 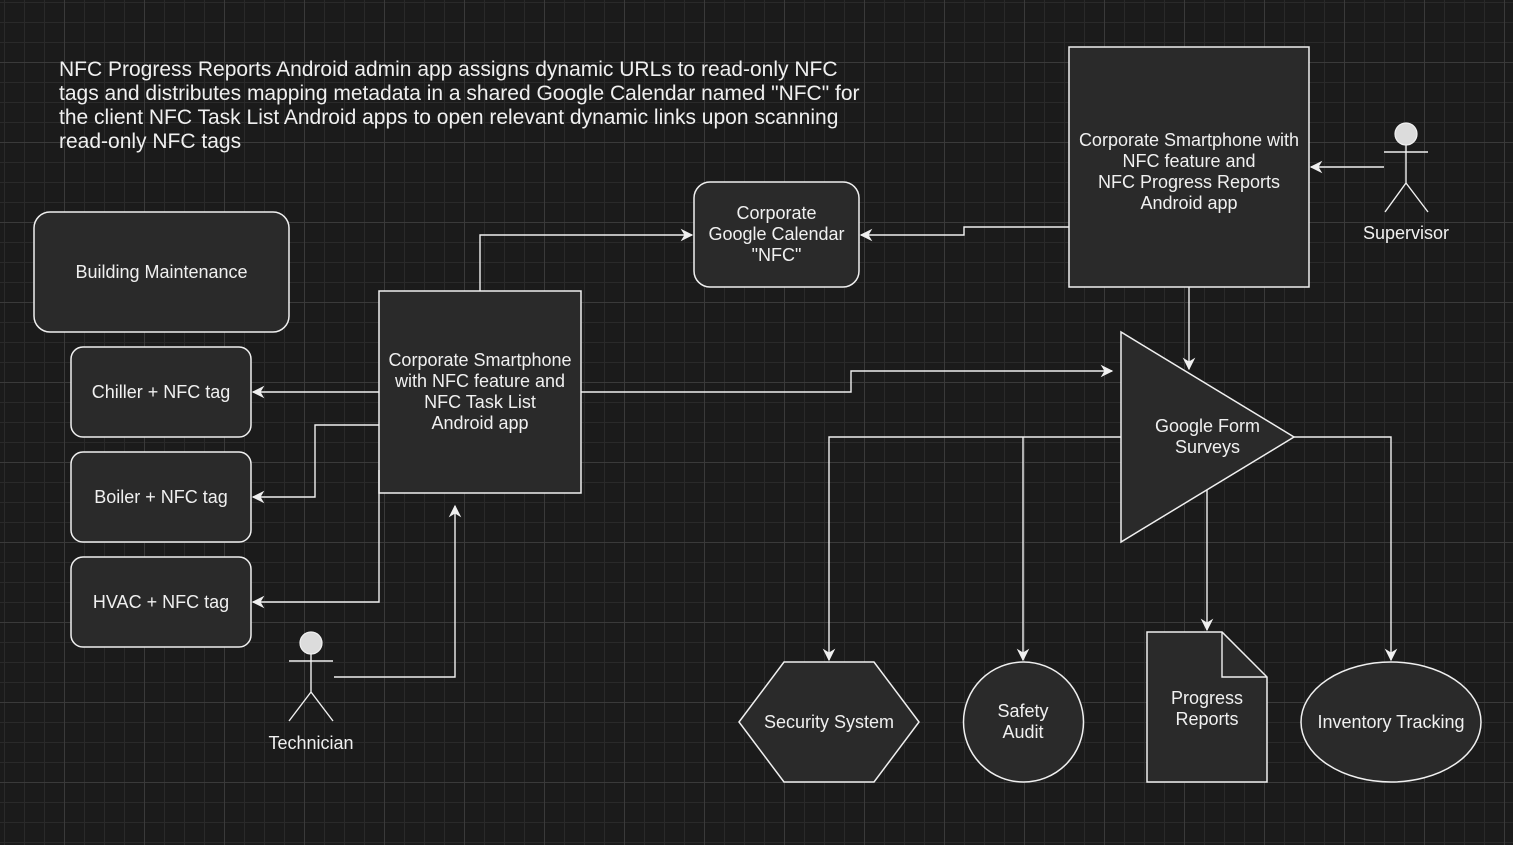 What do you see at coordinates (776, 234) in the screenshot?
I see `calendar-label: Corporate Google Calendar "NFC"` at bounding box center [776, 234].